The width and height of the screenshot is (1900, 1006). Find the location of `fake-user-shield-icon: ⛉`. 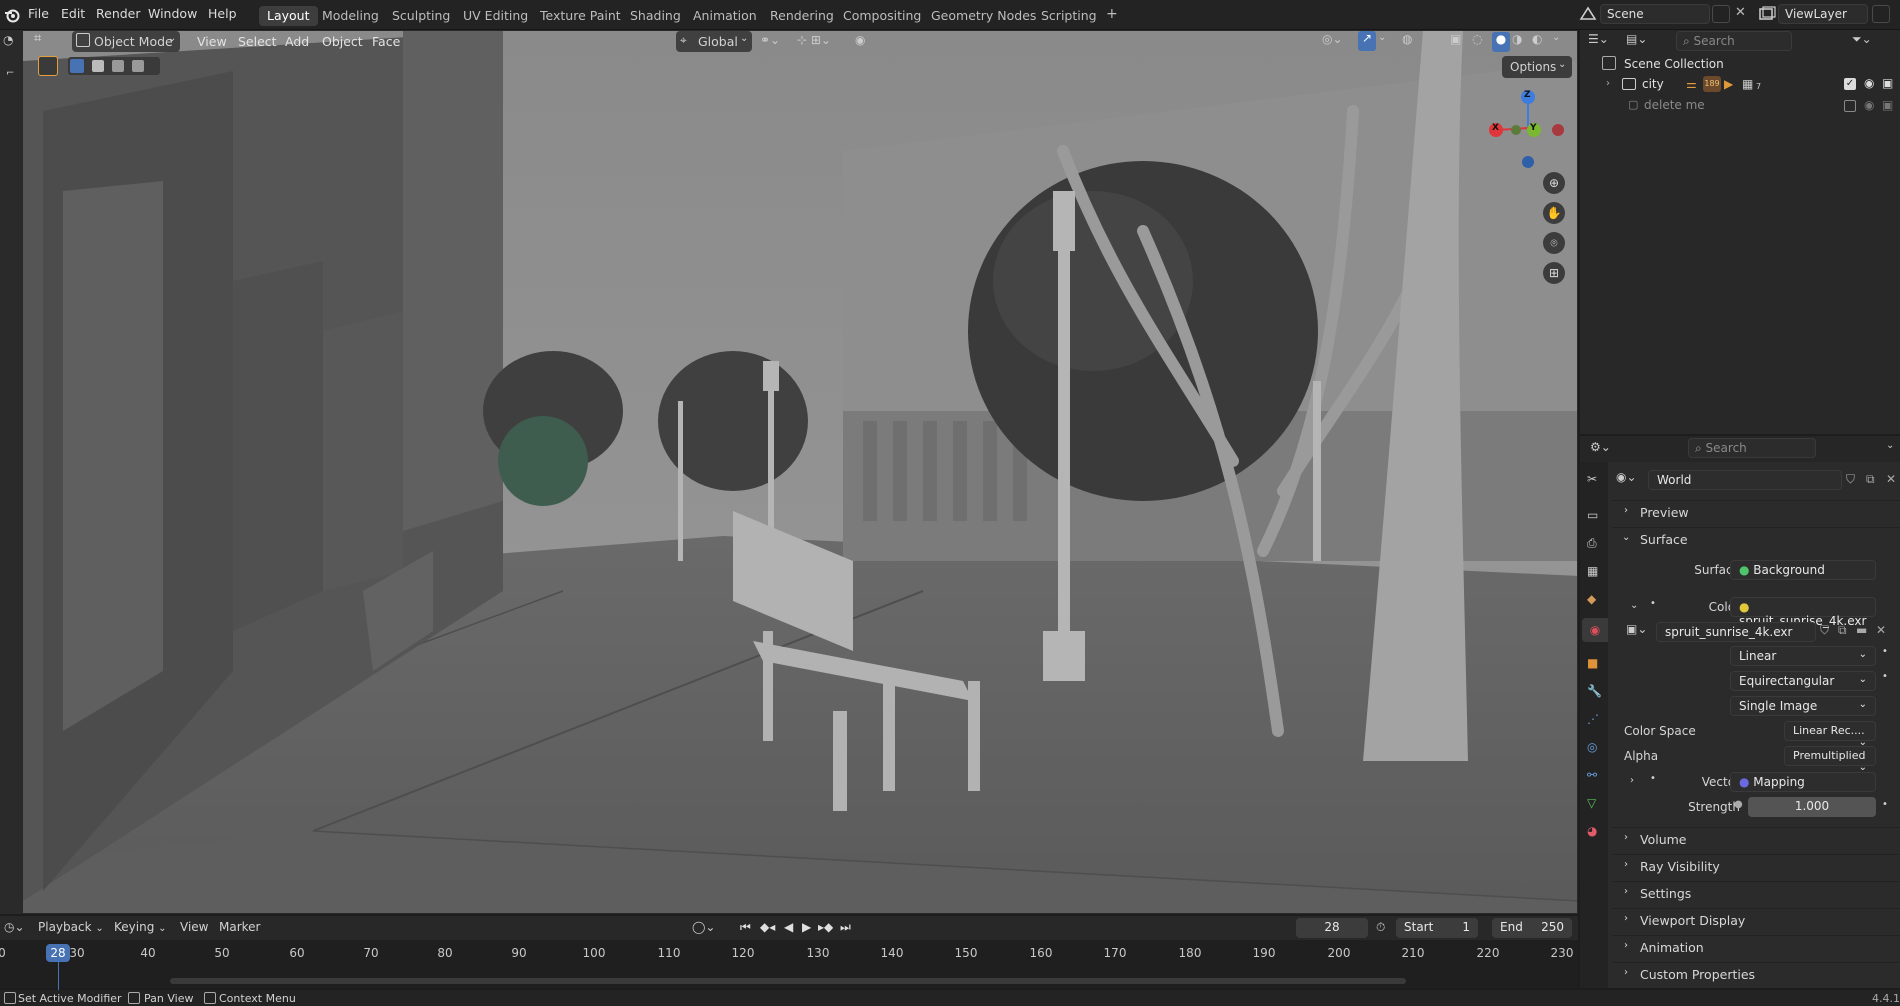

fake-user-shield-icon: ⛉ is located at coordinates (1850, 479).